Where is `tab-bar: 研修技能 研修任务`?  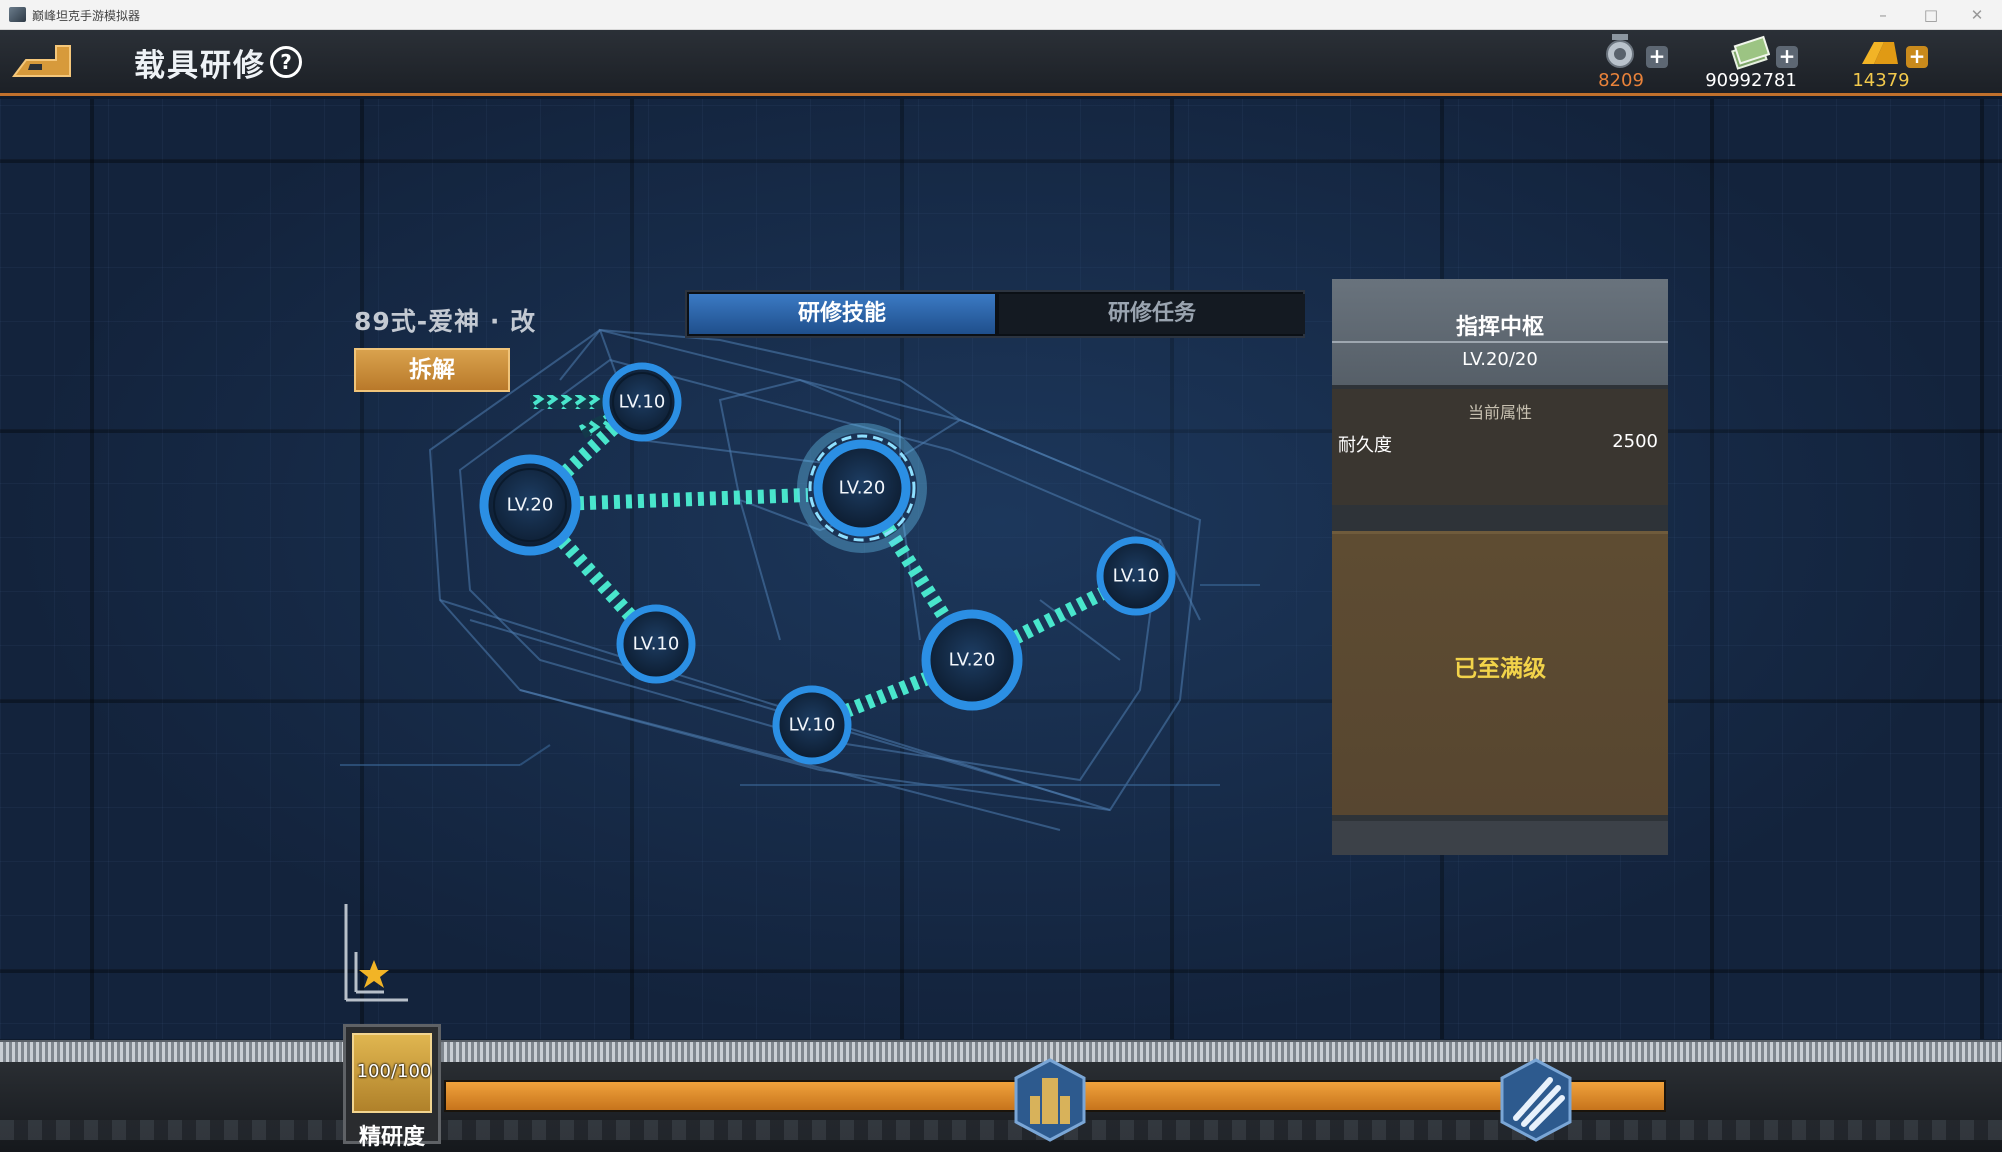 tab-bar: 研修技能 研修任务 is located at coordinates (995, 314).